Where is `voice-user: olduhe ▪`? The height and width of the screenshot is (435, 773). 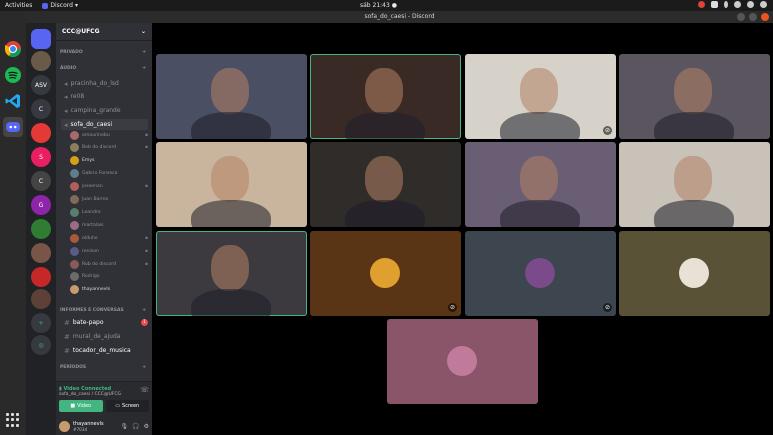 voice-user: olduhe ▪ is located at coordinates (109, 238).